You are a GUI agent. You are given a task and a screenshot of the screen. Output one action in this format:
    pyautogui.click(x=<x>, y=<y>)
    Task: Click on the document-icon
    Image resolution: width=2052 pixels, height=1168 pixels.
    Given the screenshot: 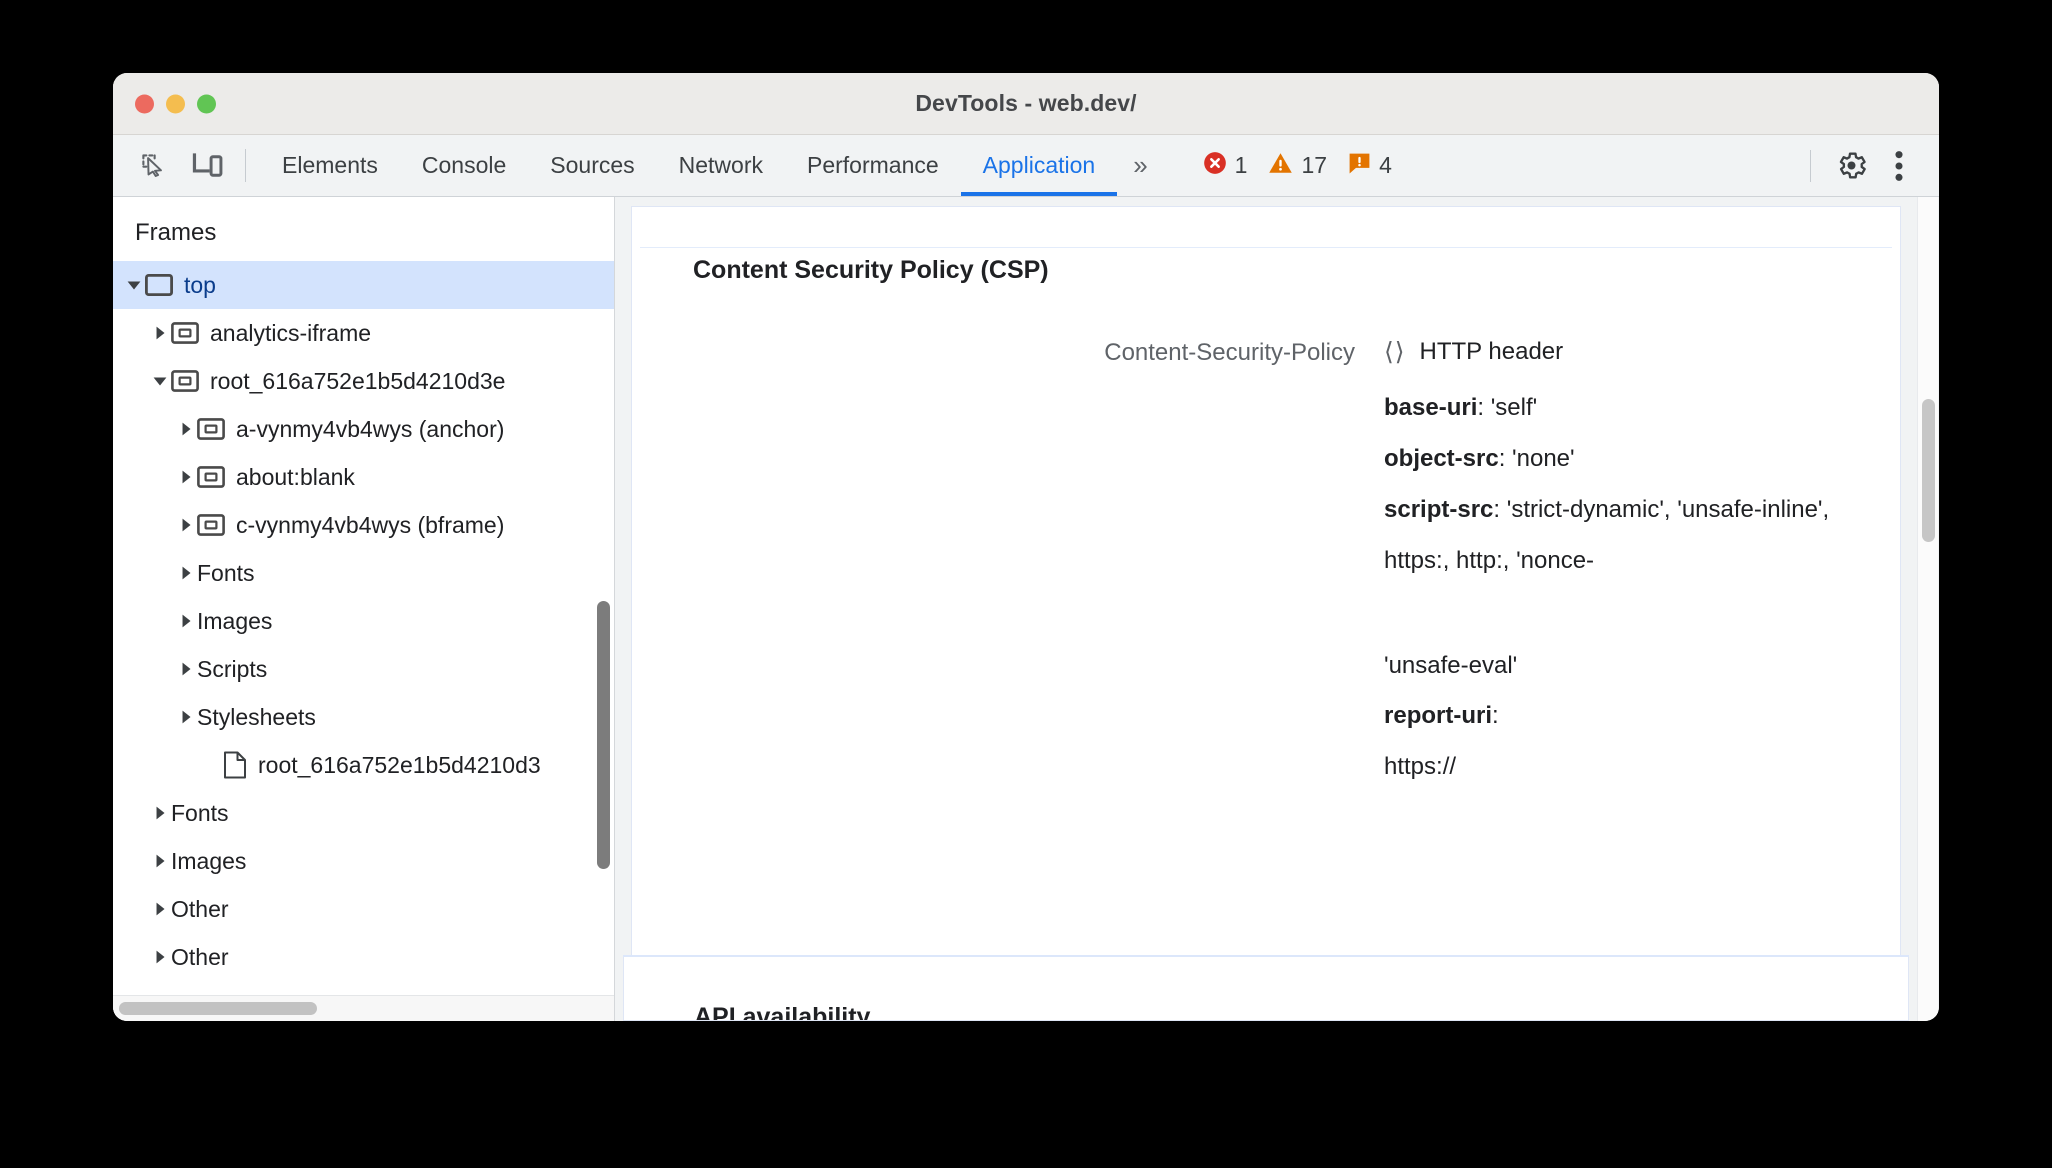 What is the action you would take?
    pyautogui.click(x=235, y=765)
    